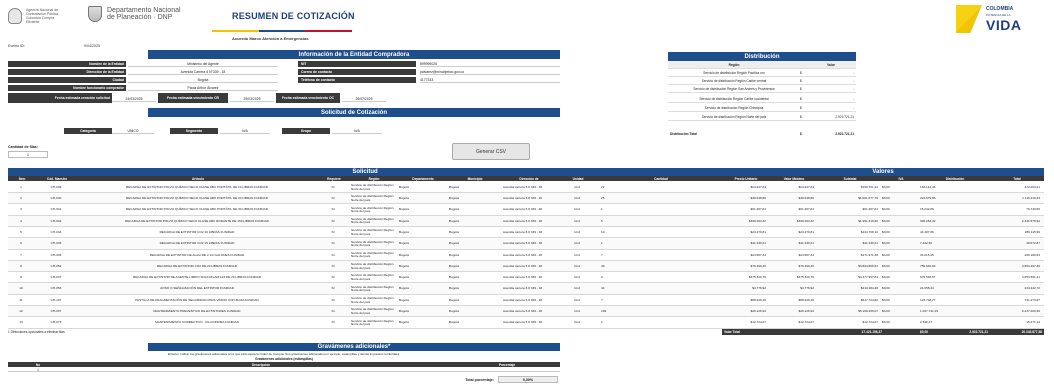 The height and width of the screenshot is (391, 1054). What do you see at coordinates (762, 56) in the screenshot?
I see `distribucion-section-title: Distribución` at bounding box center [762, 56].